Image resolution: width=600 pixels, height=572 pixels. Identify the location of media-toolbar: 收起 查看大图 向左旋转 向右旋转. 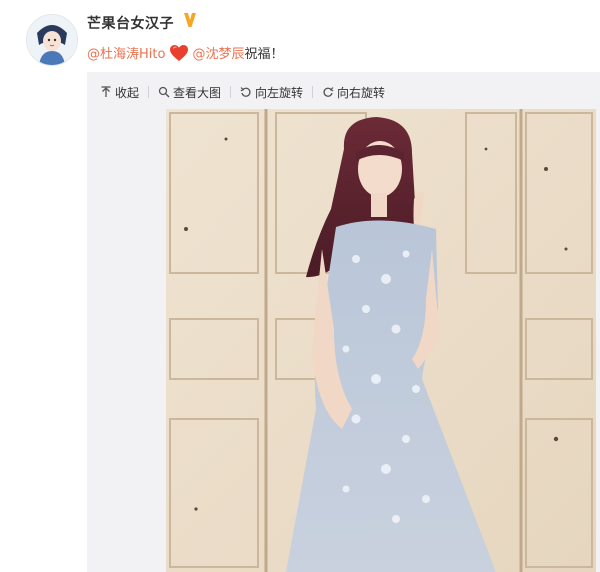
(343, 92).